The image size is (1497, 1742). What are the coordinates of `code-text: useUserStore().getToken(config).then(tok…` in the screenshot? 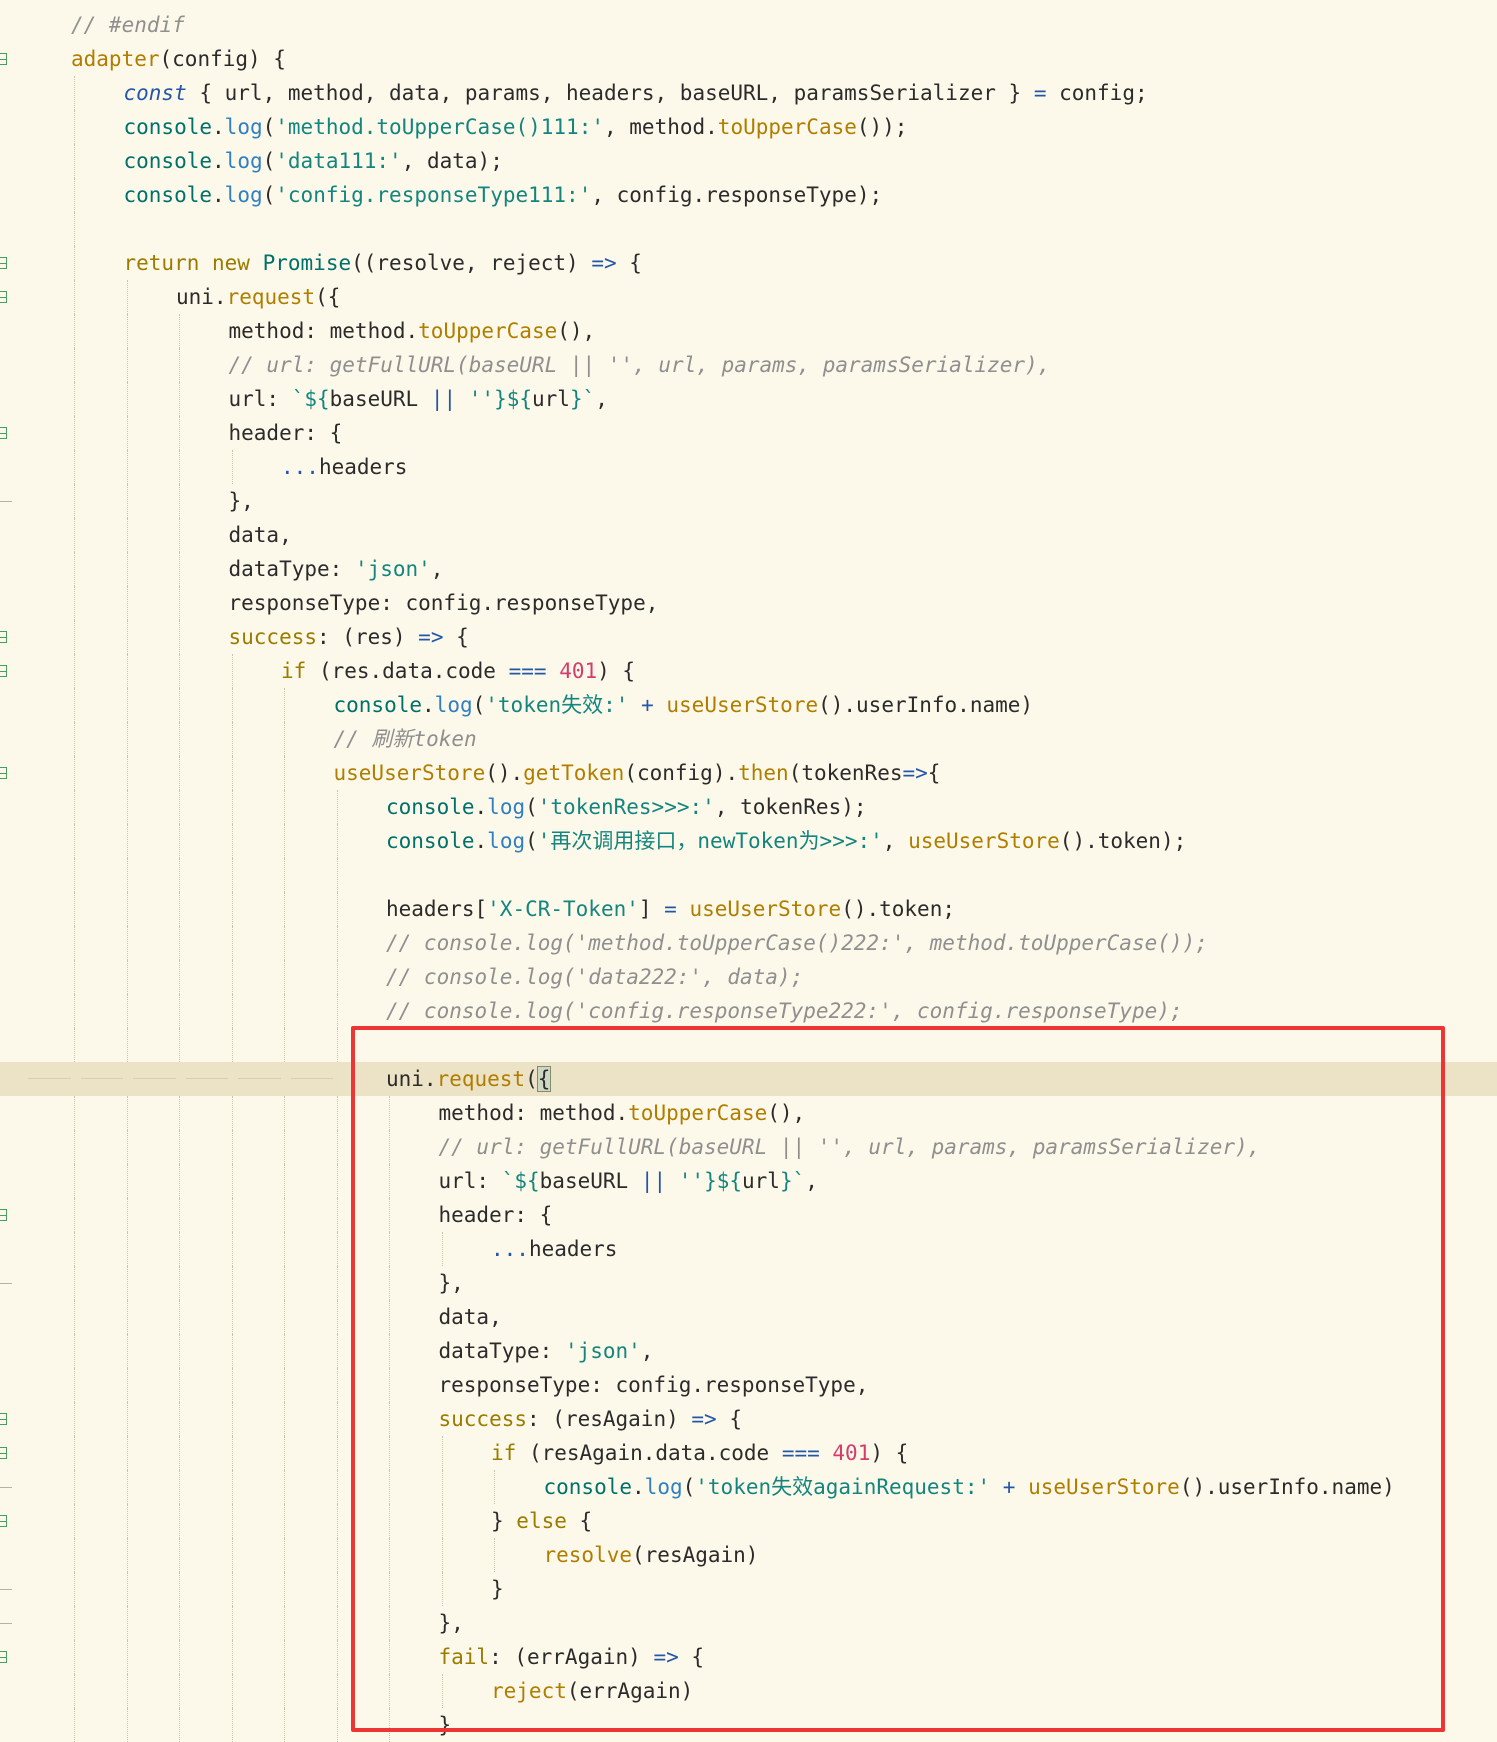 It's located at (637, 773).